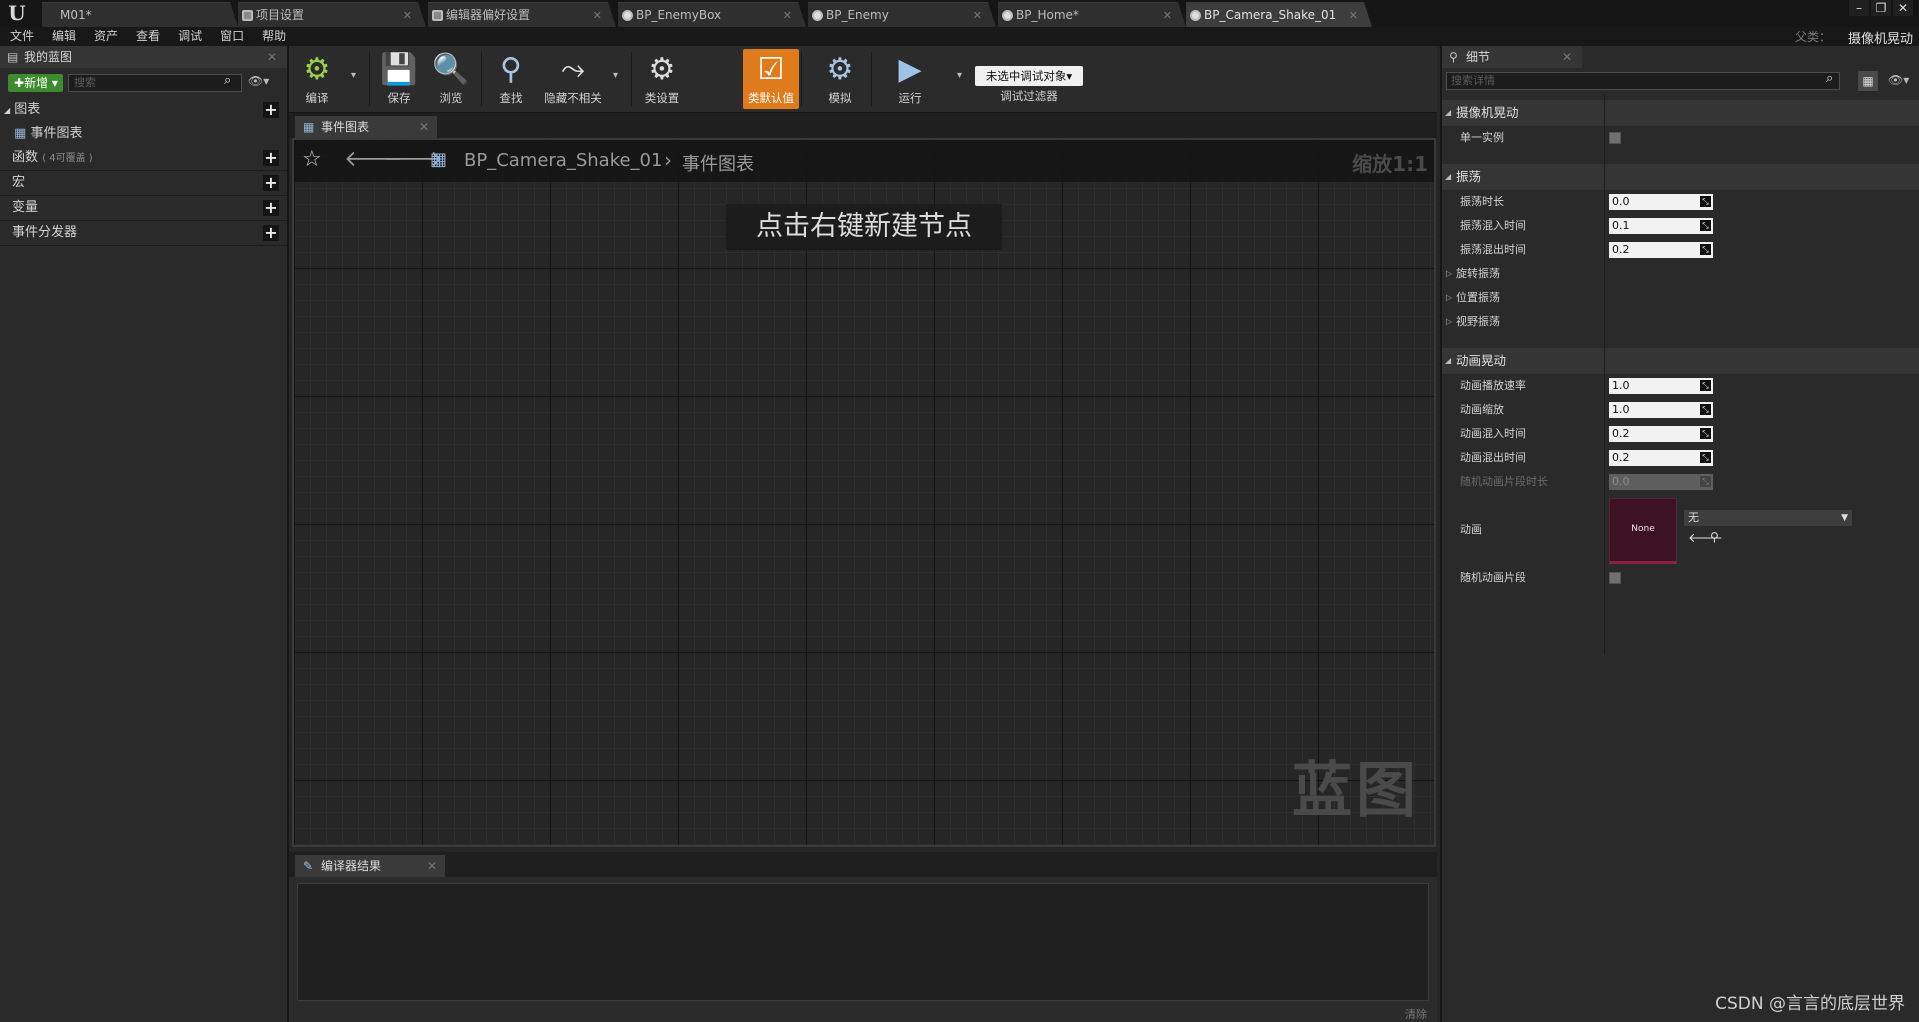 Image resolution: width=1919 pixels, height=1022 pixels. I want to click on event-graph-item: ▦ 事件图表, so click(143, 134).